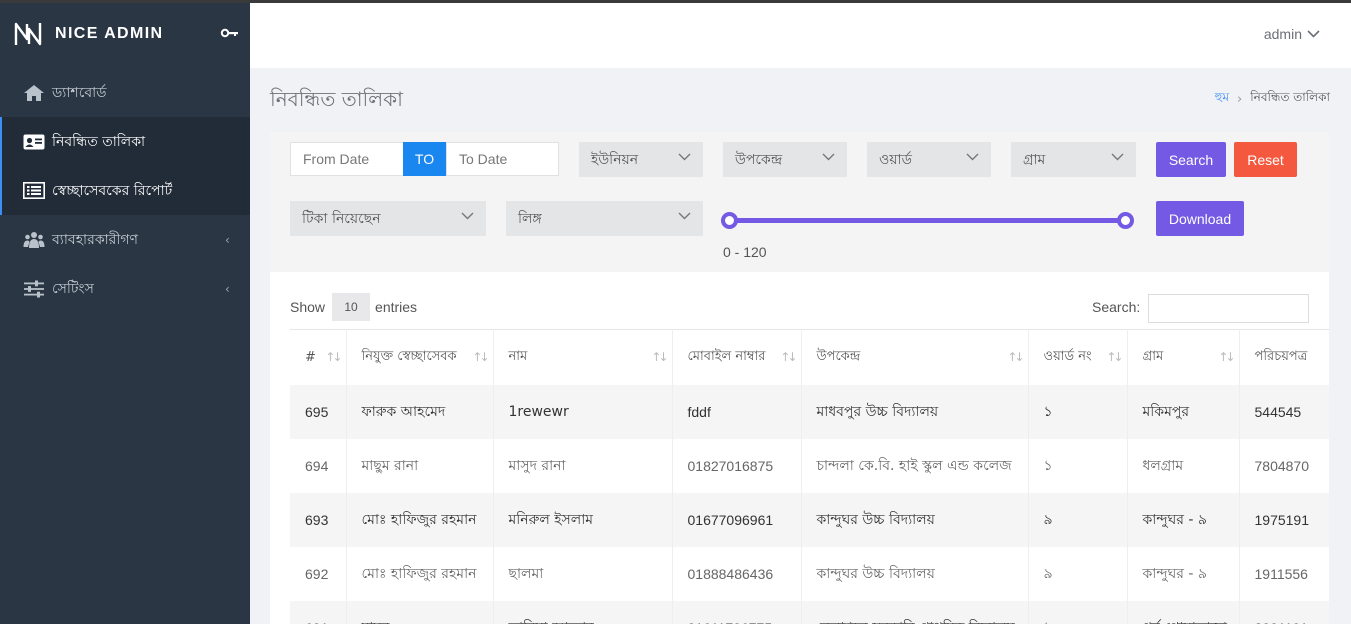 The height and width of the screenshot is (624, 1351). Describe the element at coordinates (351, 307) in the screenshot. I see `page-length-select: 10` at that location.